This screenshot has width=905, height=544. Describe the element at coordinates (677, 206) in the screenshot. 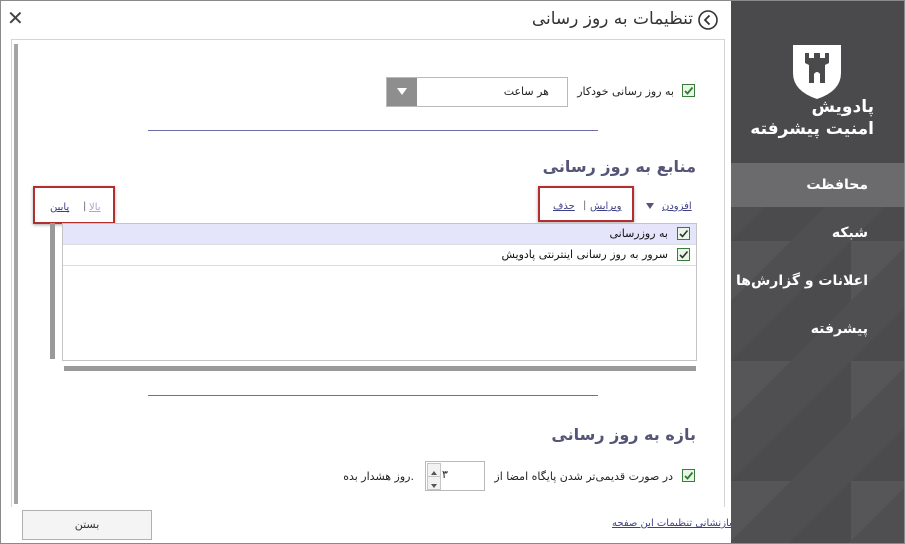

I see `add-link: افزودن` at that location.